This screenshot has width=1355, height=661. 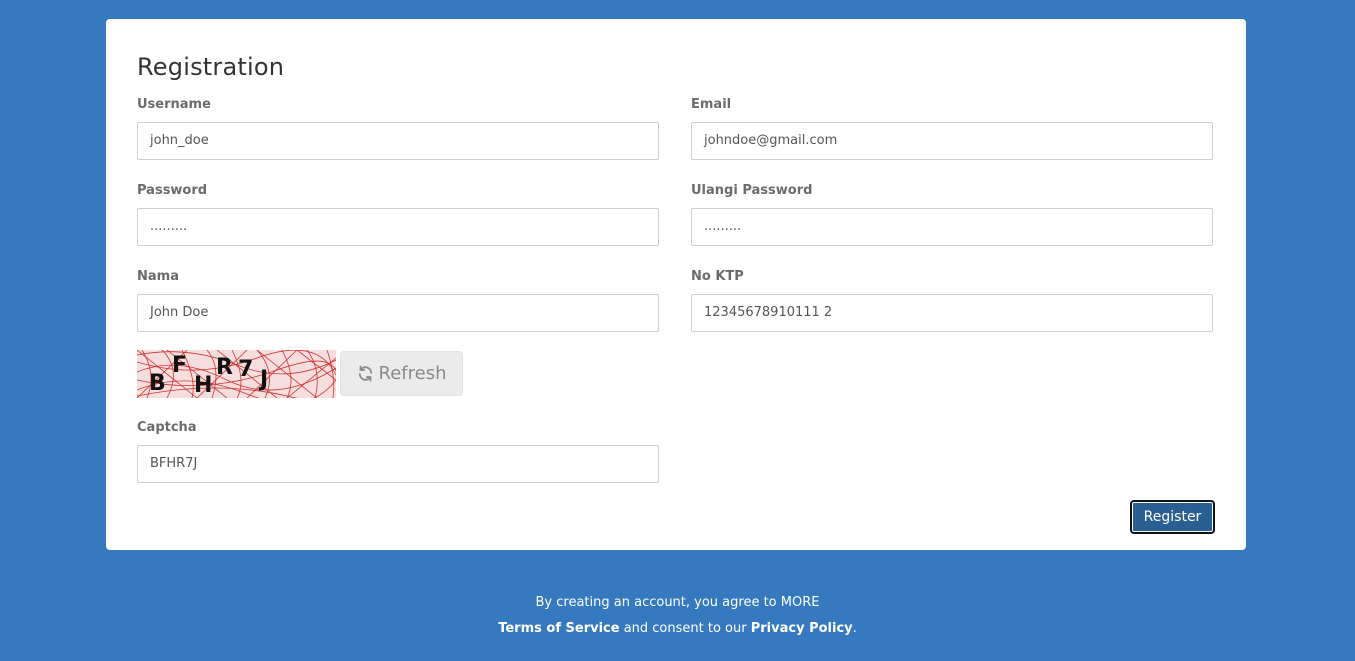 I want to click on page-title: Registration, so click(x=211, y=67).